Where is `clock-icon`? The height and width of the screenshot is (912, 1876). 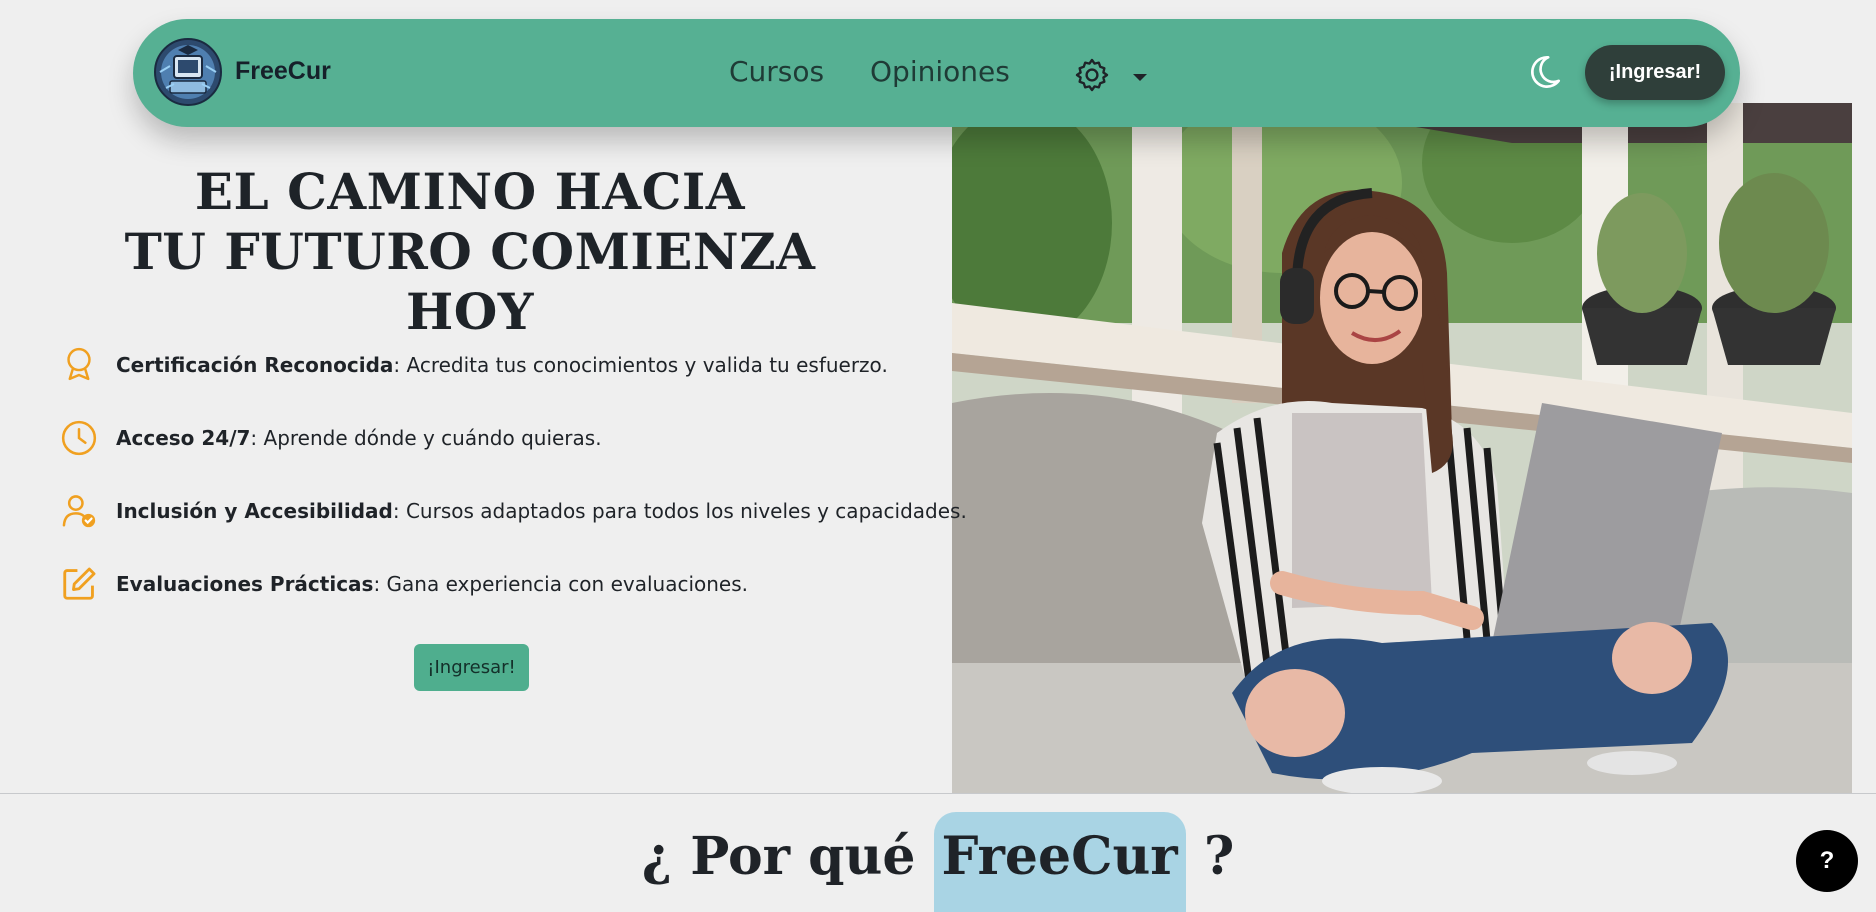
clock-icon is located at coordinates (79, 438).